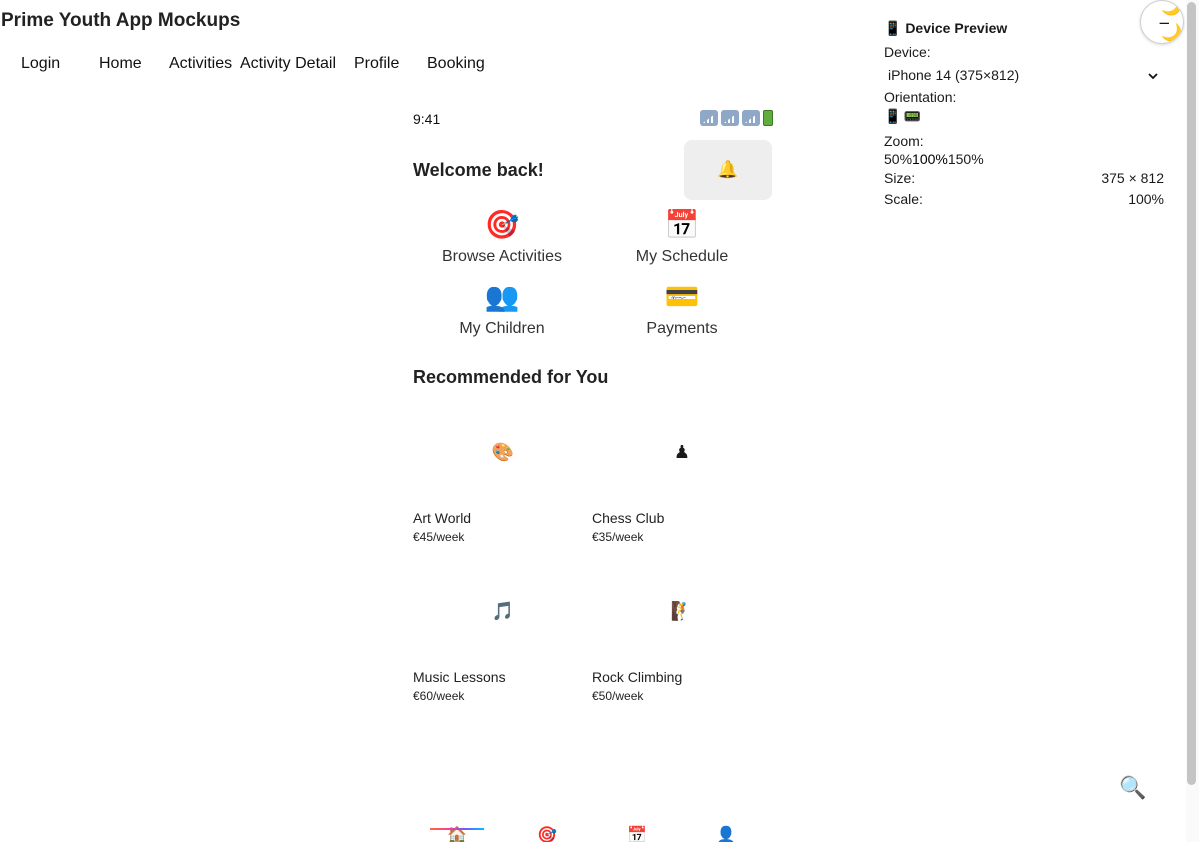 This screenshot has width=1199, height=842. What do you see at coordinates (288, 64) in the screenshot?
I see `nav-activity-detail: Activity Detail` at bounding box center [288, 64].